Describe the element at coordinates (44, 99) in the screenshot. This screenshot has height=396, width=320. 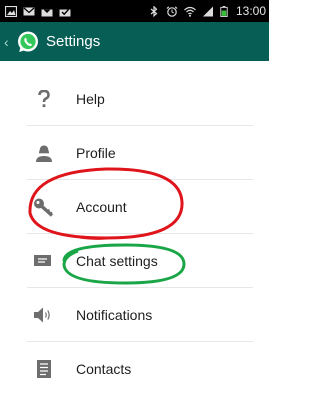
I see `help-icon` at that location.